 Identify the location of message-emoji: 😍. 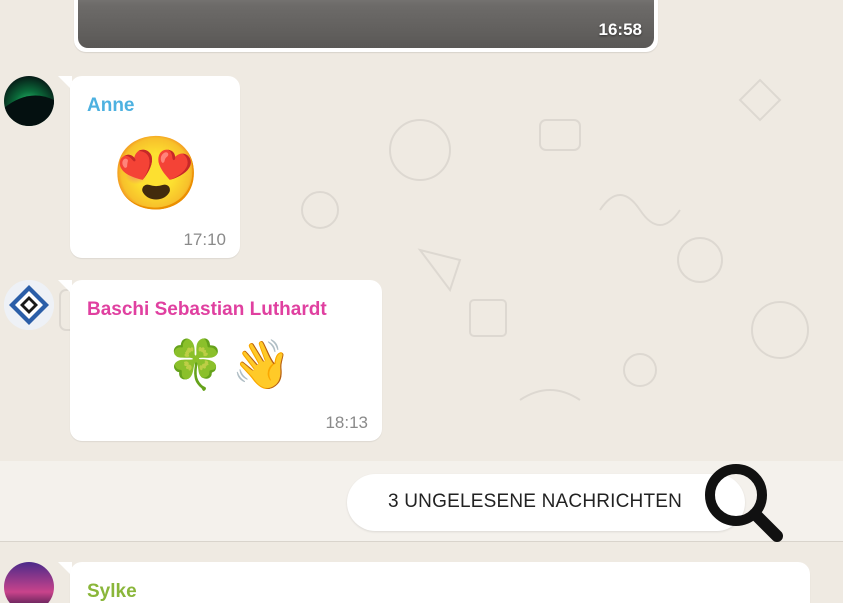
(156, 174).